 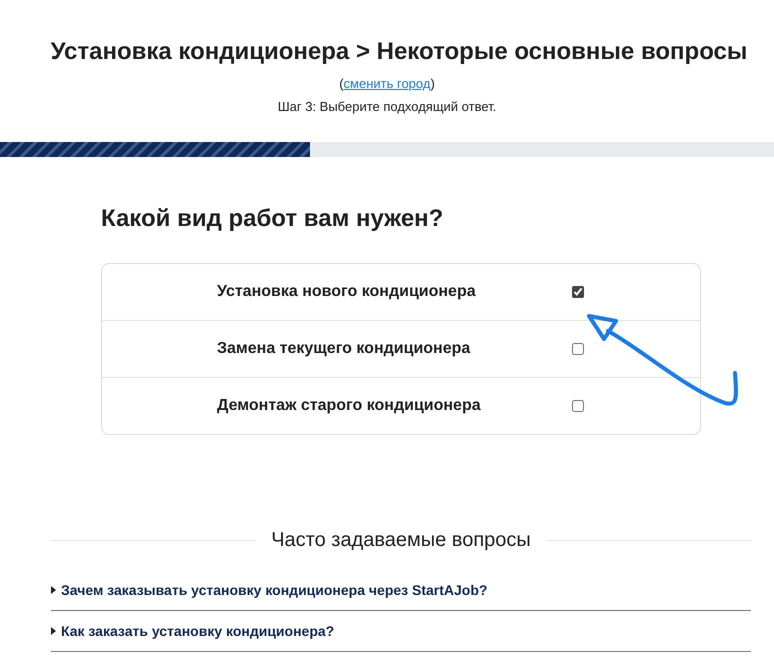 I want to click on option-label: Демонтаж старого кондиционера, so click(x=349, y=406).